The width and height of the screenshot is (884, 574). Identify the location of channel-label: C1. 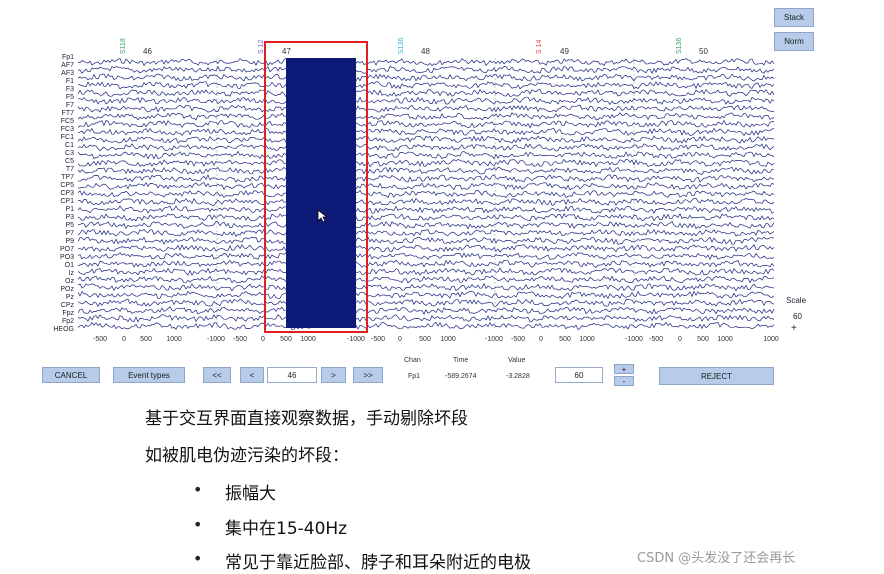
(69, 145).